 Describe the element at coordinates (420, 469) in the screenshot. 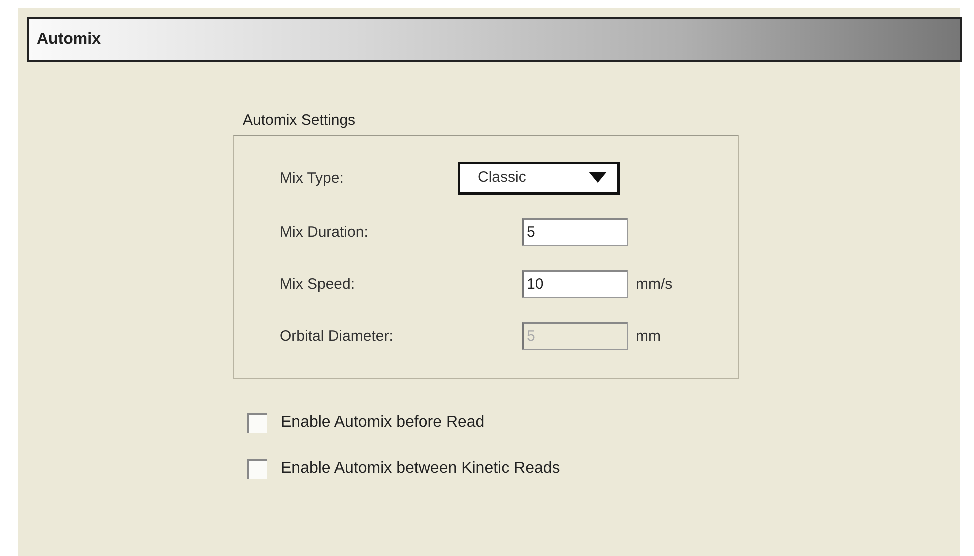

I see `checkbox-label: Enable Automix between Kinetic Reads` at that location.